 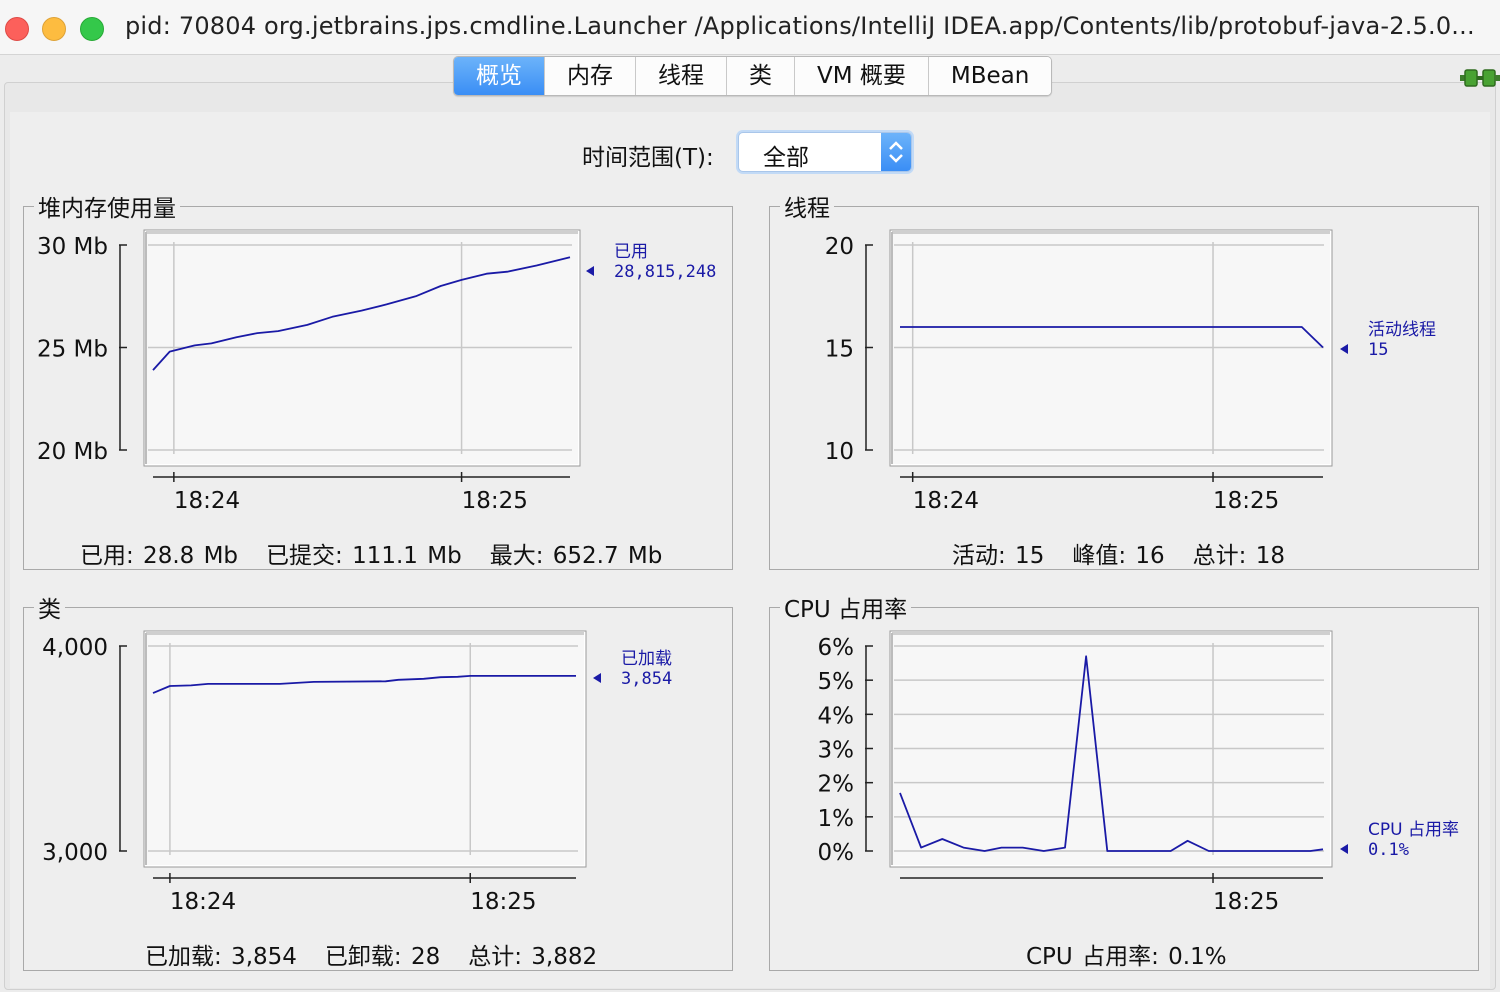 I want to click on cpu-y-tick-label-1: 5%, so click(x=836, y=682).